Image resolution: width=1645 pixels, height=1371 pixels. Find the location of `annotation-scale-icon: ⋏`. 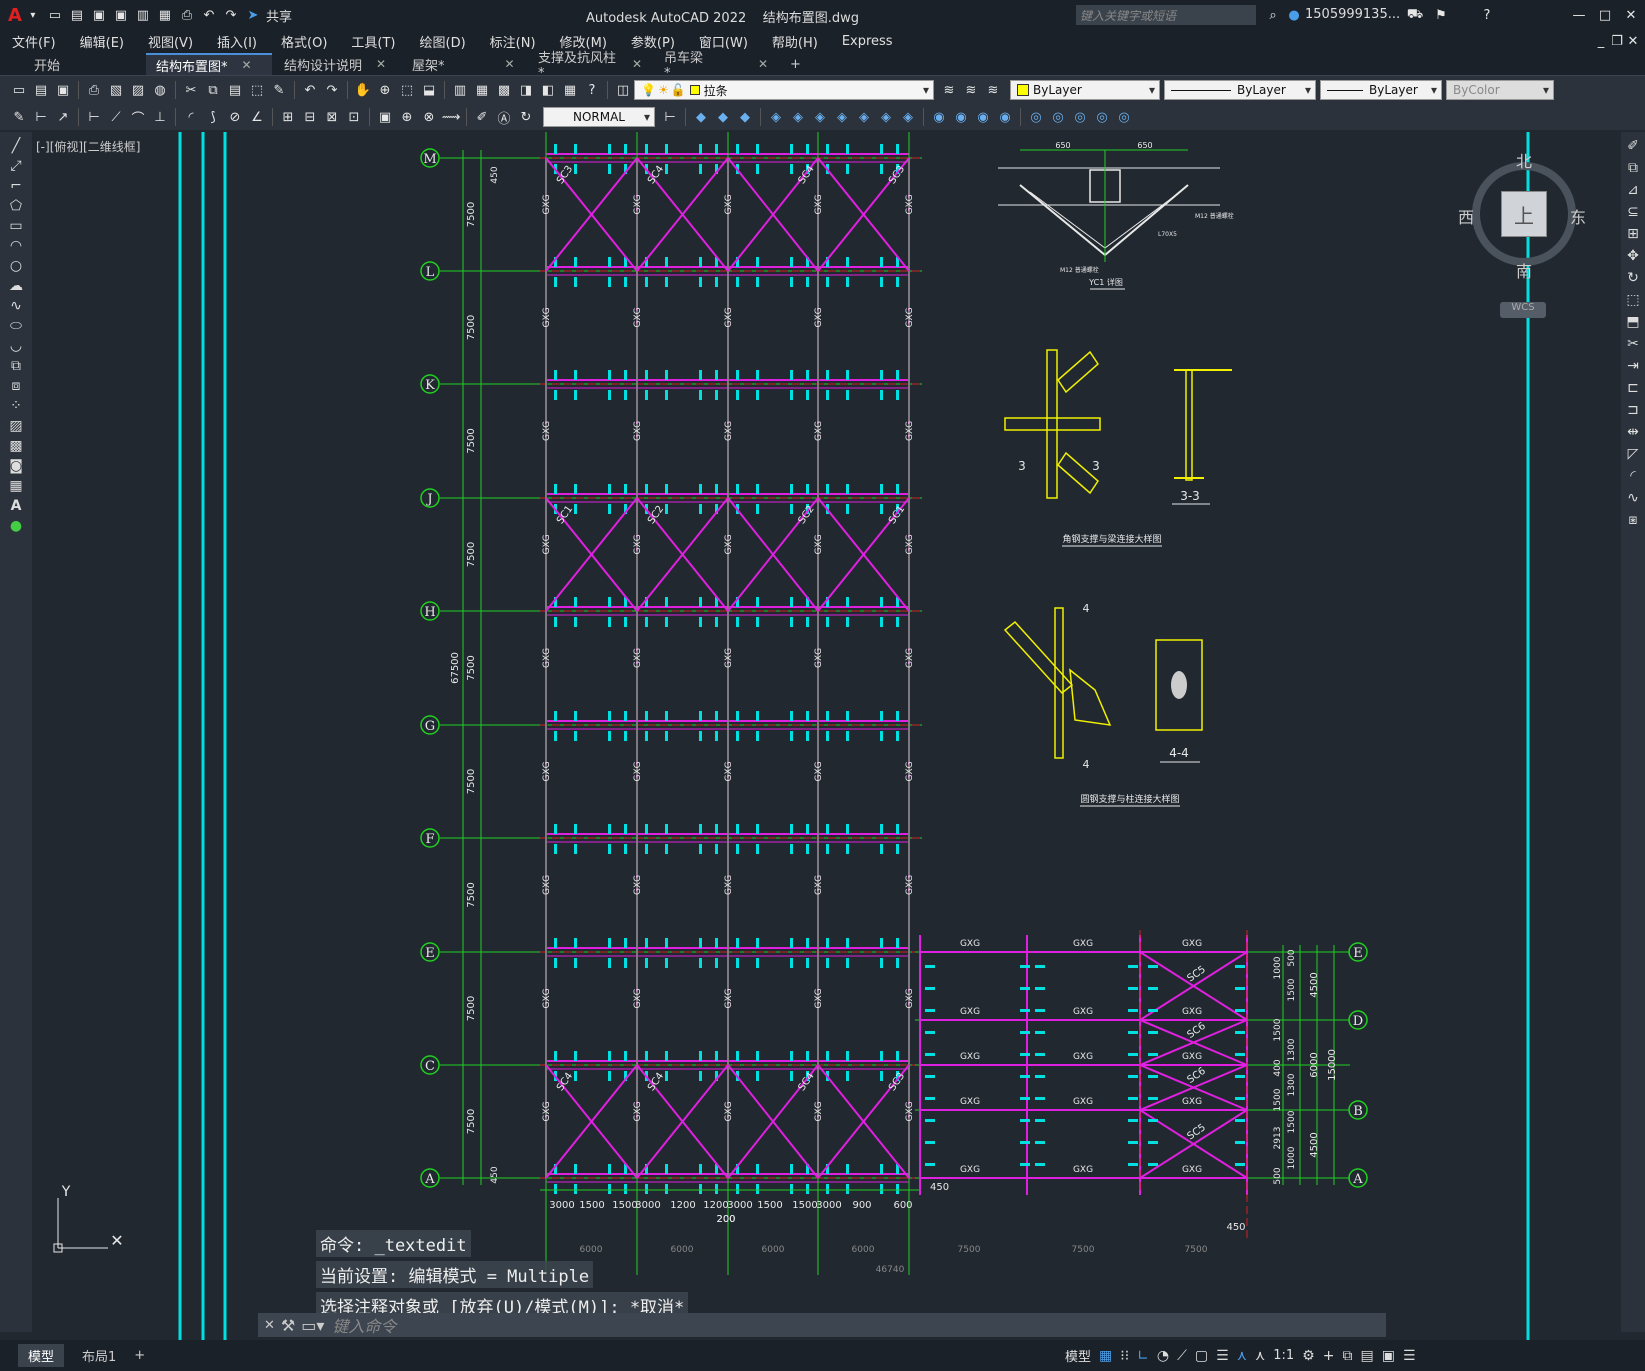

annotation-scale-icon: ⋏ is located at coordinates (1260, 1356).